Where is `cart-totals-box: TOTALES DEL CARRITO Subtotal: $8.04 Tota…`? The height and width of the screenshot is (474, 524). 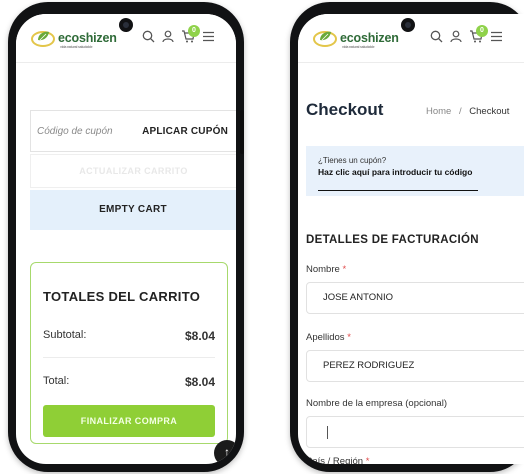
cart-totals-box: TOTALES DEL CARRITO Subtotal: $8.04 Tota… is located at coordinates (129, 353).